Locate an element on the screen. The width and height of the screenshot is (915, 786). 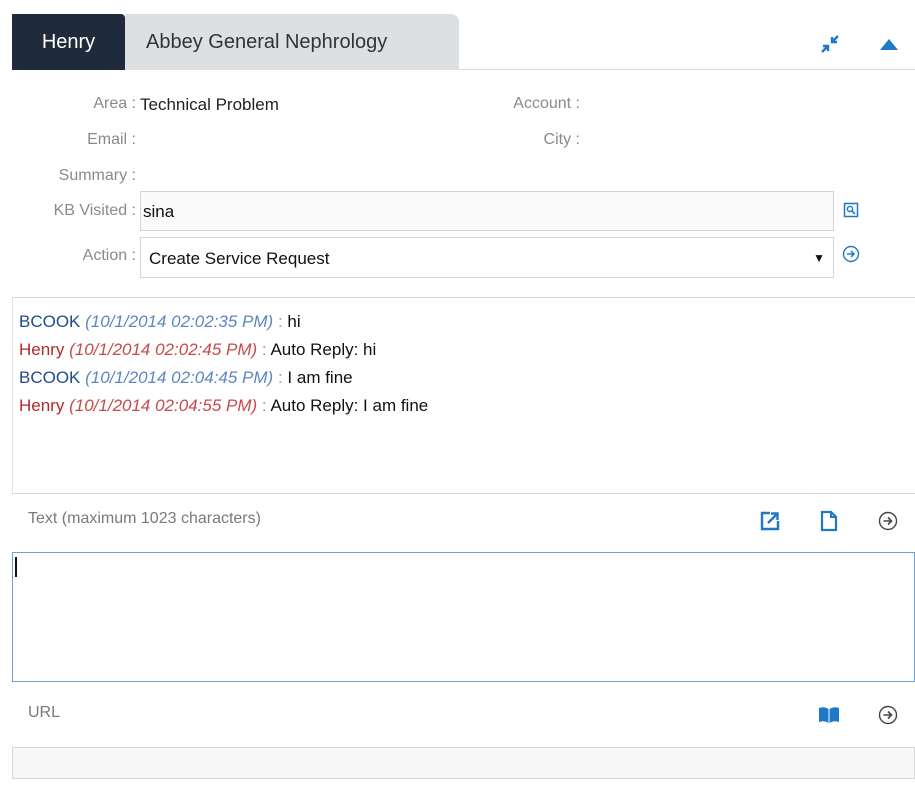
text-cursor is located at coordinates (16, 567).